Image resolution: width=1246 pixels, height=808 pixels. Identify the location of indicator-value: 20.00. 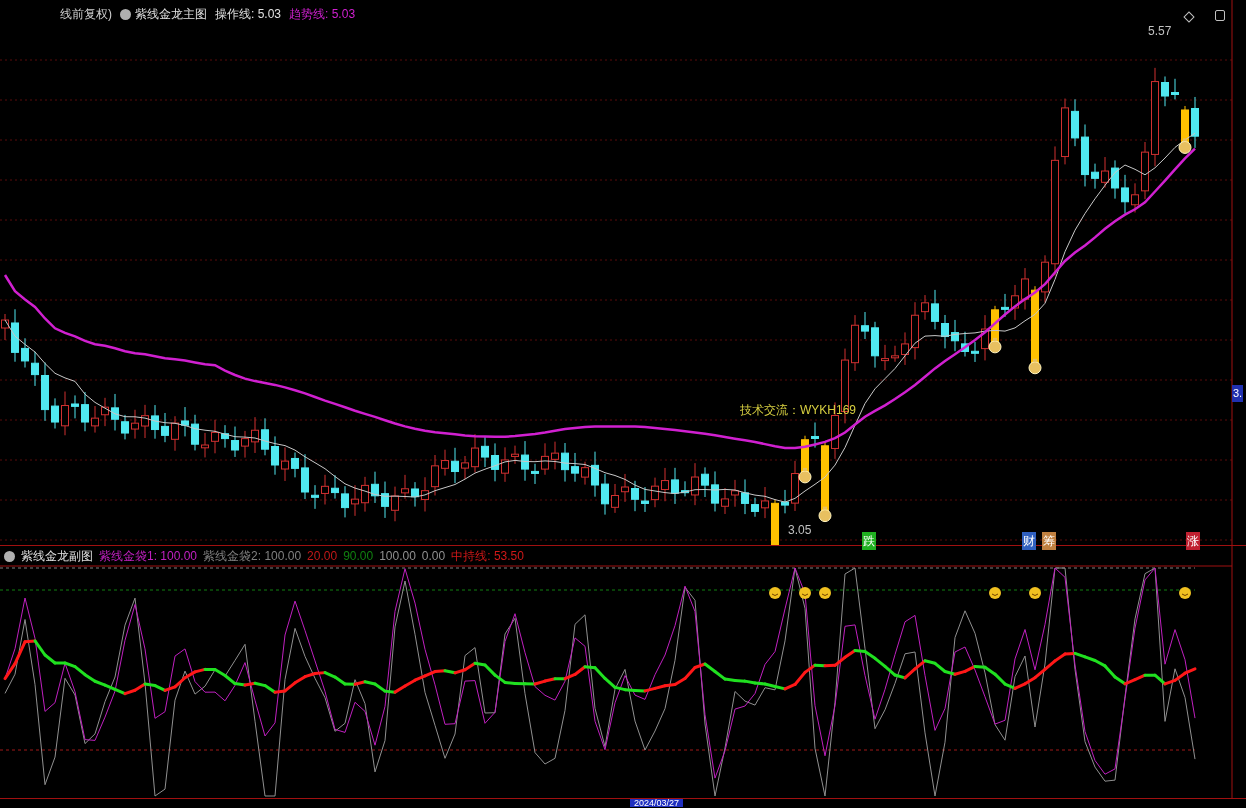
(322, 556).